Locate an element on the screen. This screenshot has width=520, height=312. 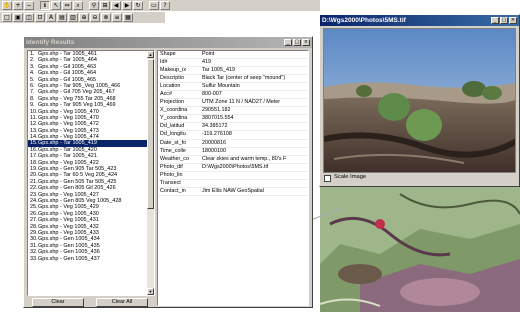
attribute-name: Photo_lin is located at coordinates (171, 174).